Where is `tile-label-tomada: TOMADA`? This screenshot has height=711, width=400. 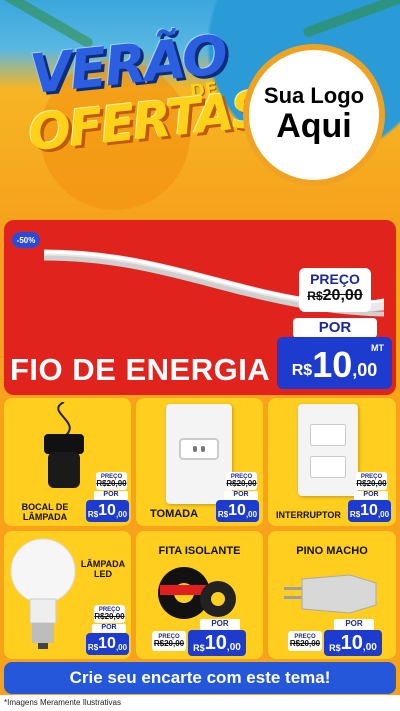 tile-label-tomada: TOMADA is located at coordinates (174, 514).